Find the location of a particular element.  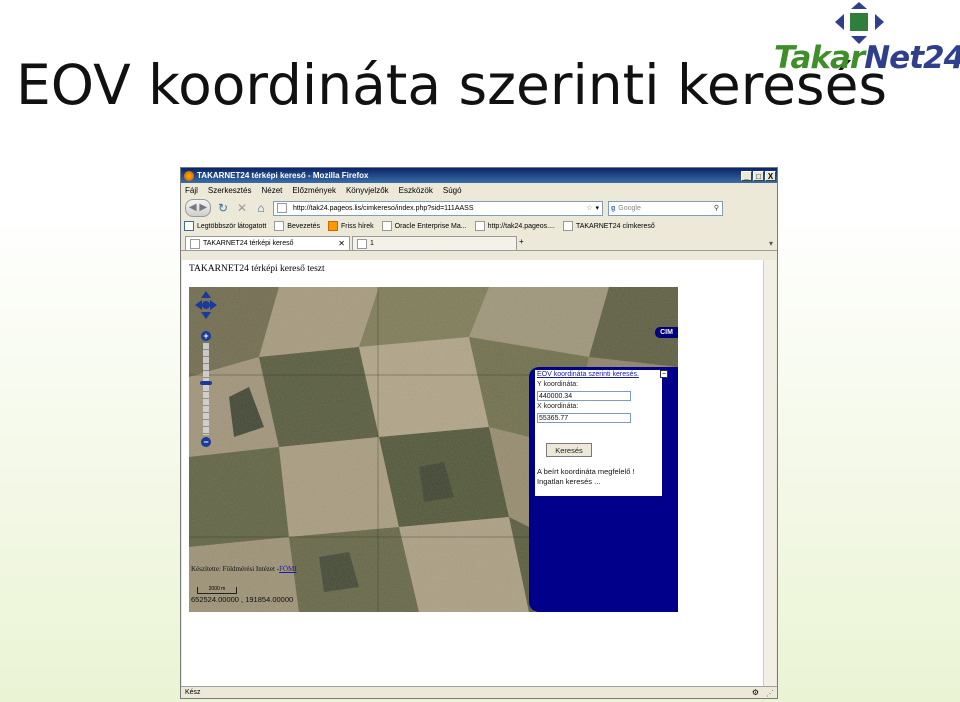

mouse-coordinates: 652524.00000 , 191854.00000 is located at coordinates (242, 599).